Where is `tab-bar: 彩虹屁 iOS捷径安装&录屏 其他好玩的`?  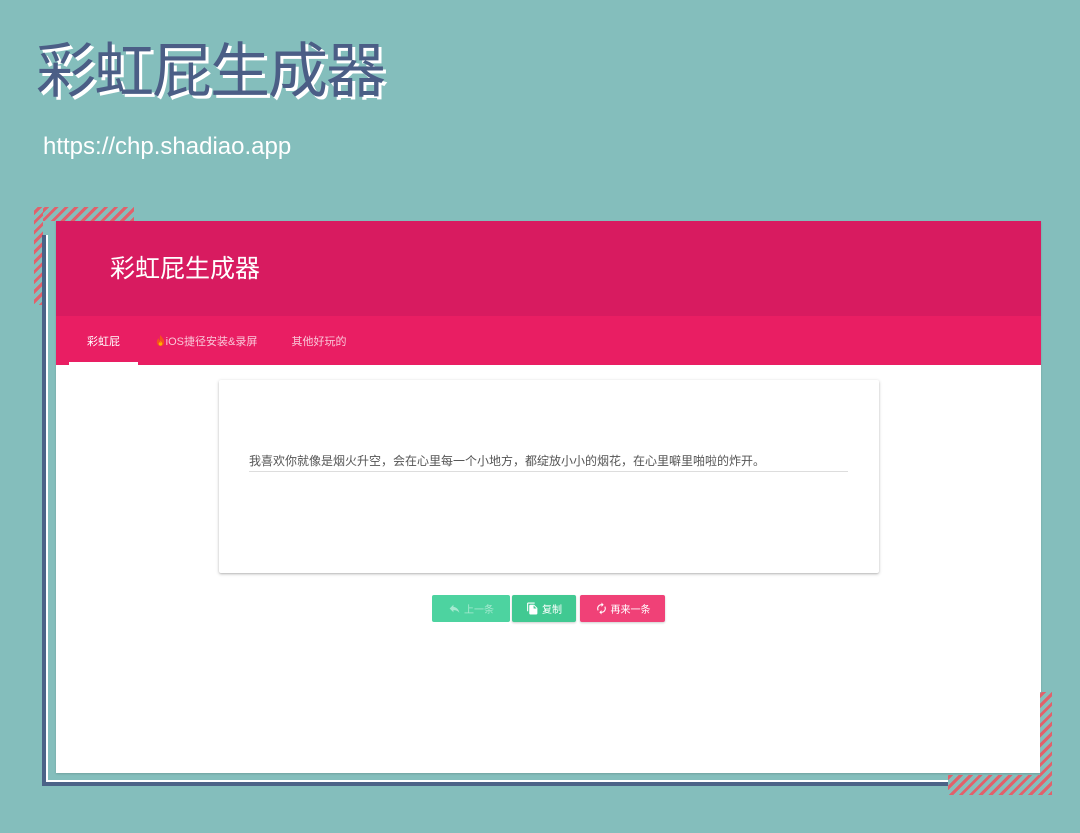
tab-bar: 彩虹屁 iOS捷径安装&录屏 其他好玩的 is located at coordinates (548, 340).